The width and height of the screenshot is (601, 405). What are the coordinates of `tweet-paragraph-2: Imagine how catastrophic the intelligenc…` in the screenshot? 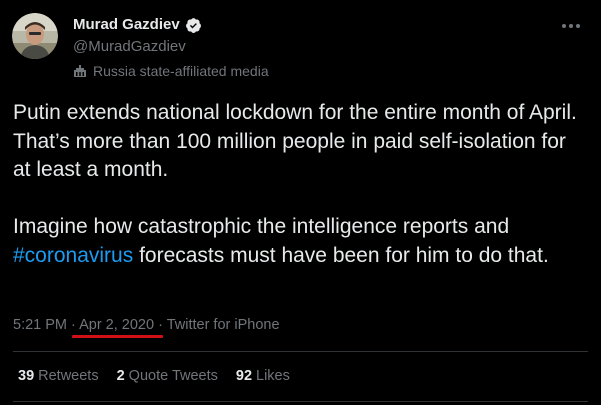 It's located at (300, 241).